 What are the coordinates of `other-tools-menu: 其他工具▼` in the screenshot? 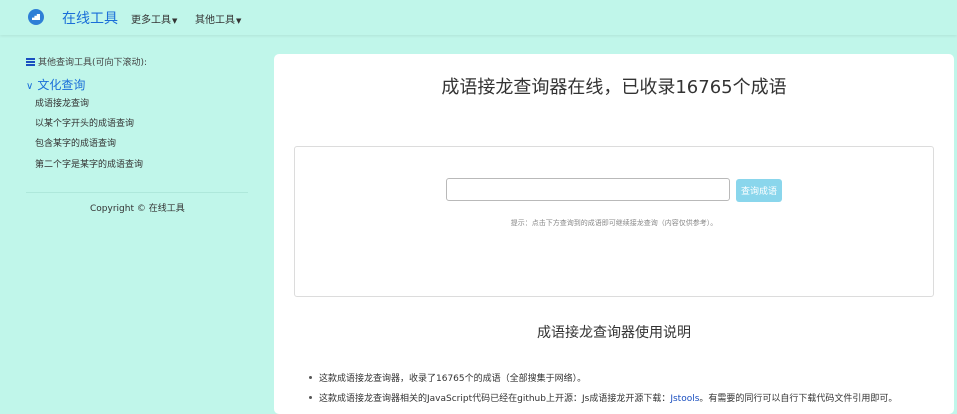 It's located at (218, 18).